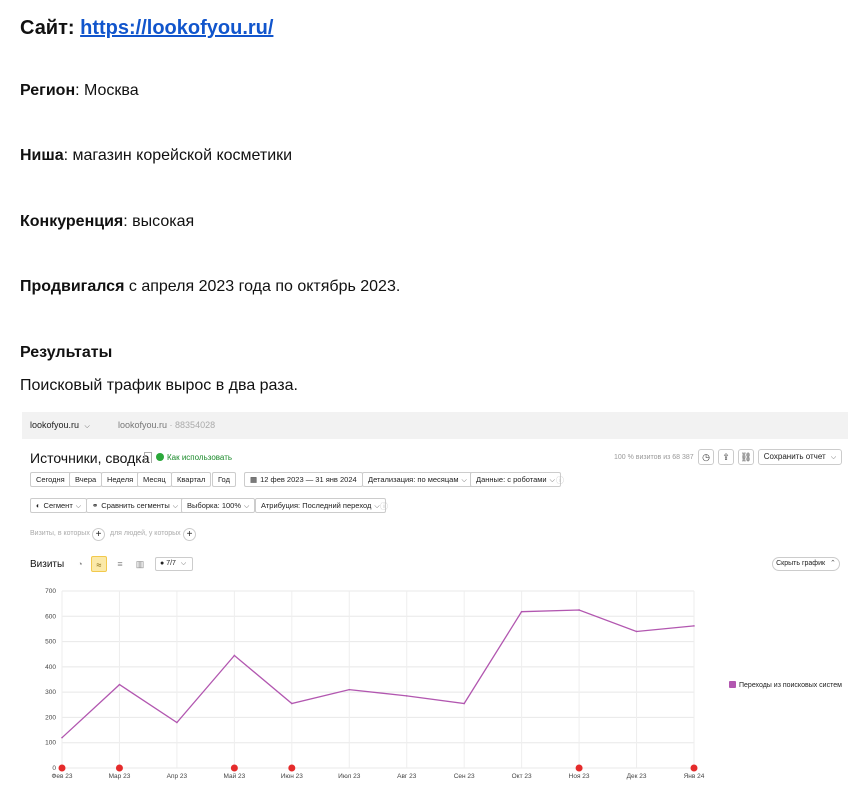 This screenshot has height=802, width=858. I want to click on region-line: Регион: Москва, so click(79, 91).